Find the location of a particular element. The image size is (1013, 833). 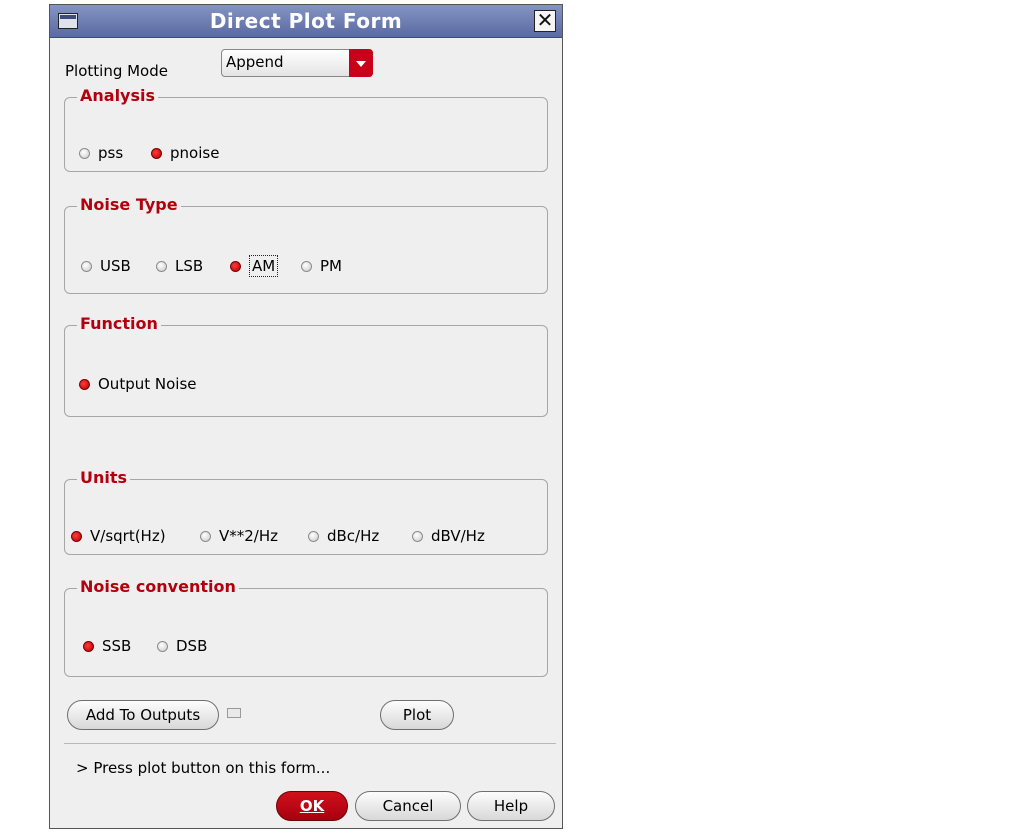

radio-pss: pss is located at coordinates (101, 153).